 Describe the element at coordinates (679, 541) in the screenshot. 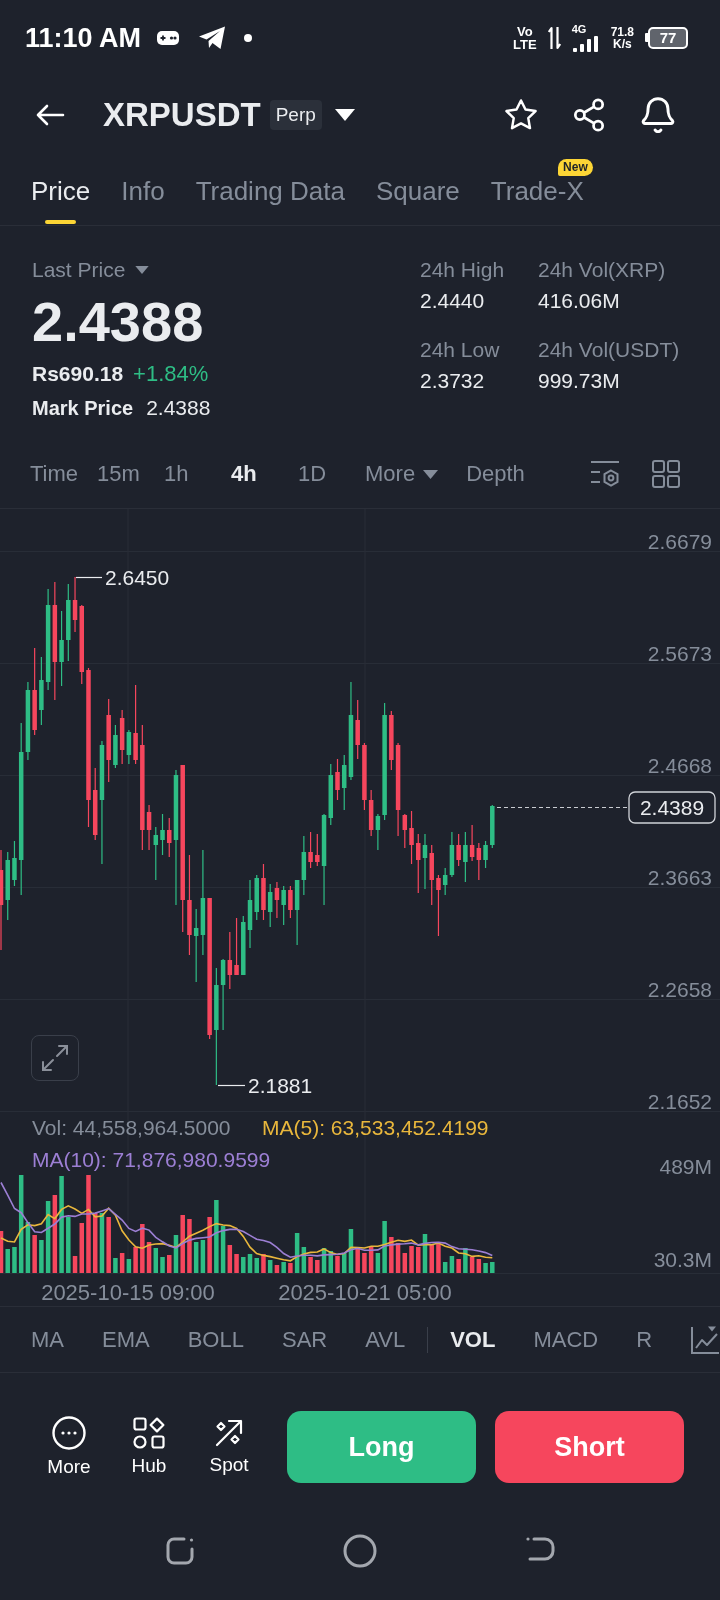

I see `price-axis-label: 2.6679` at that location.